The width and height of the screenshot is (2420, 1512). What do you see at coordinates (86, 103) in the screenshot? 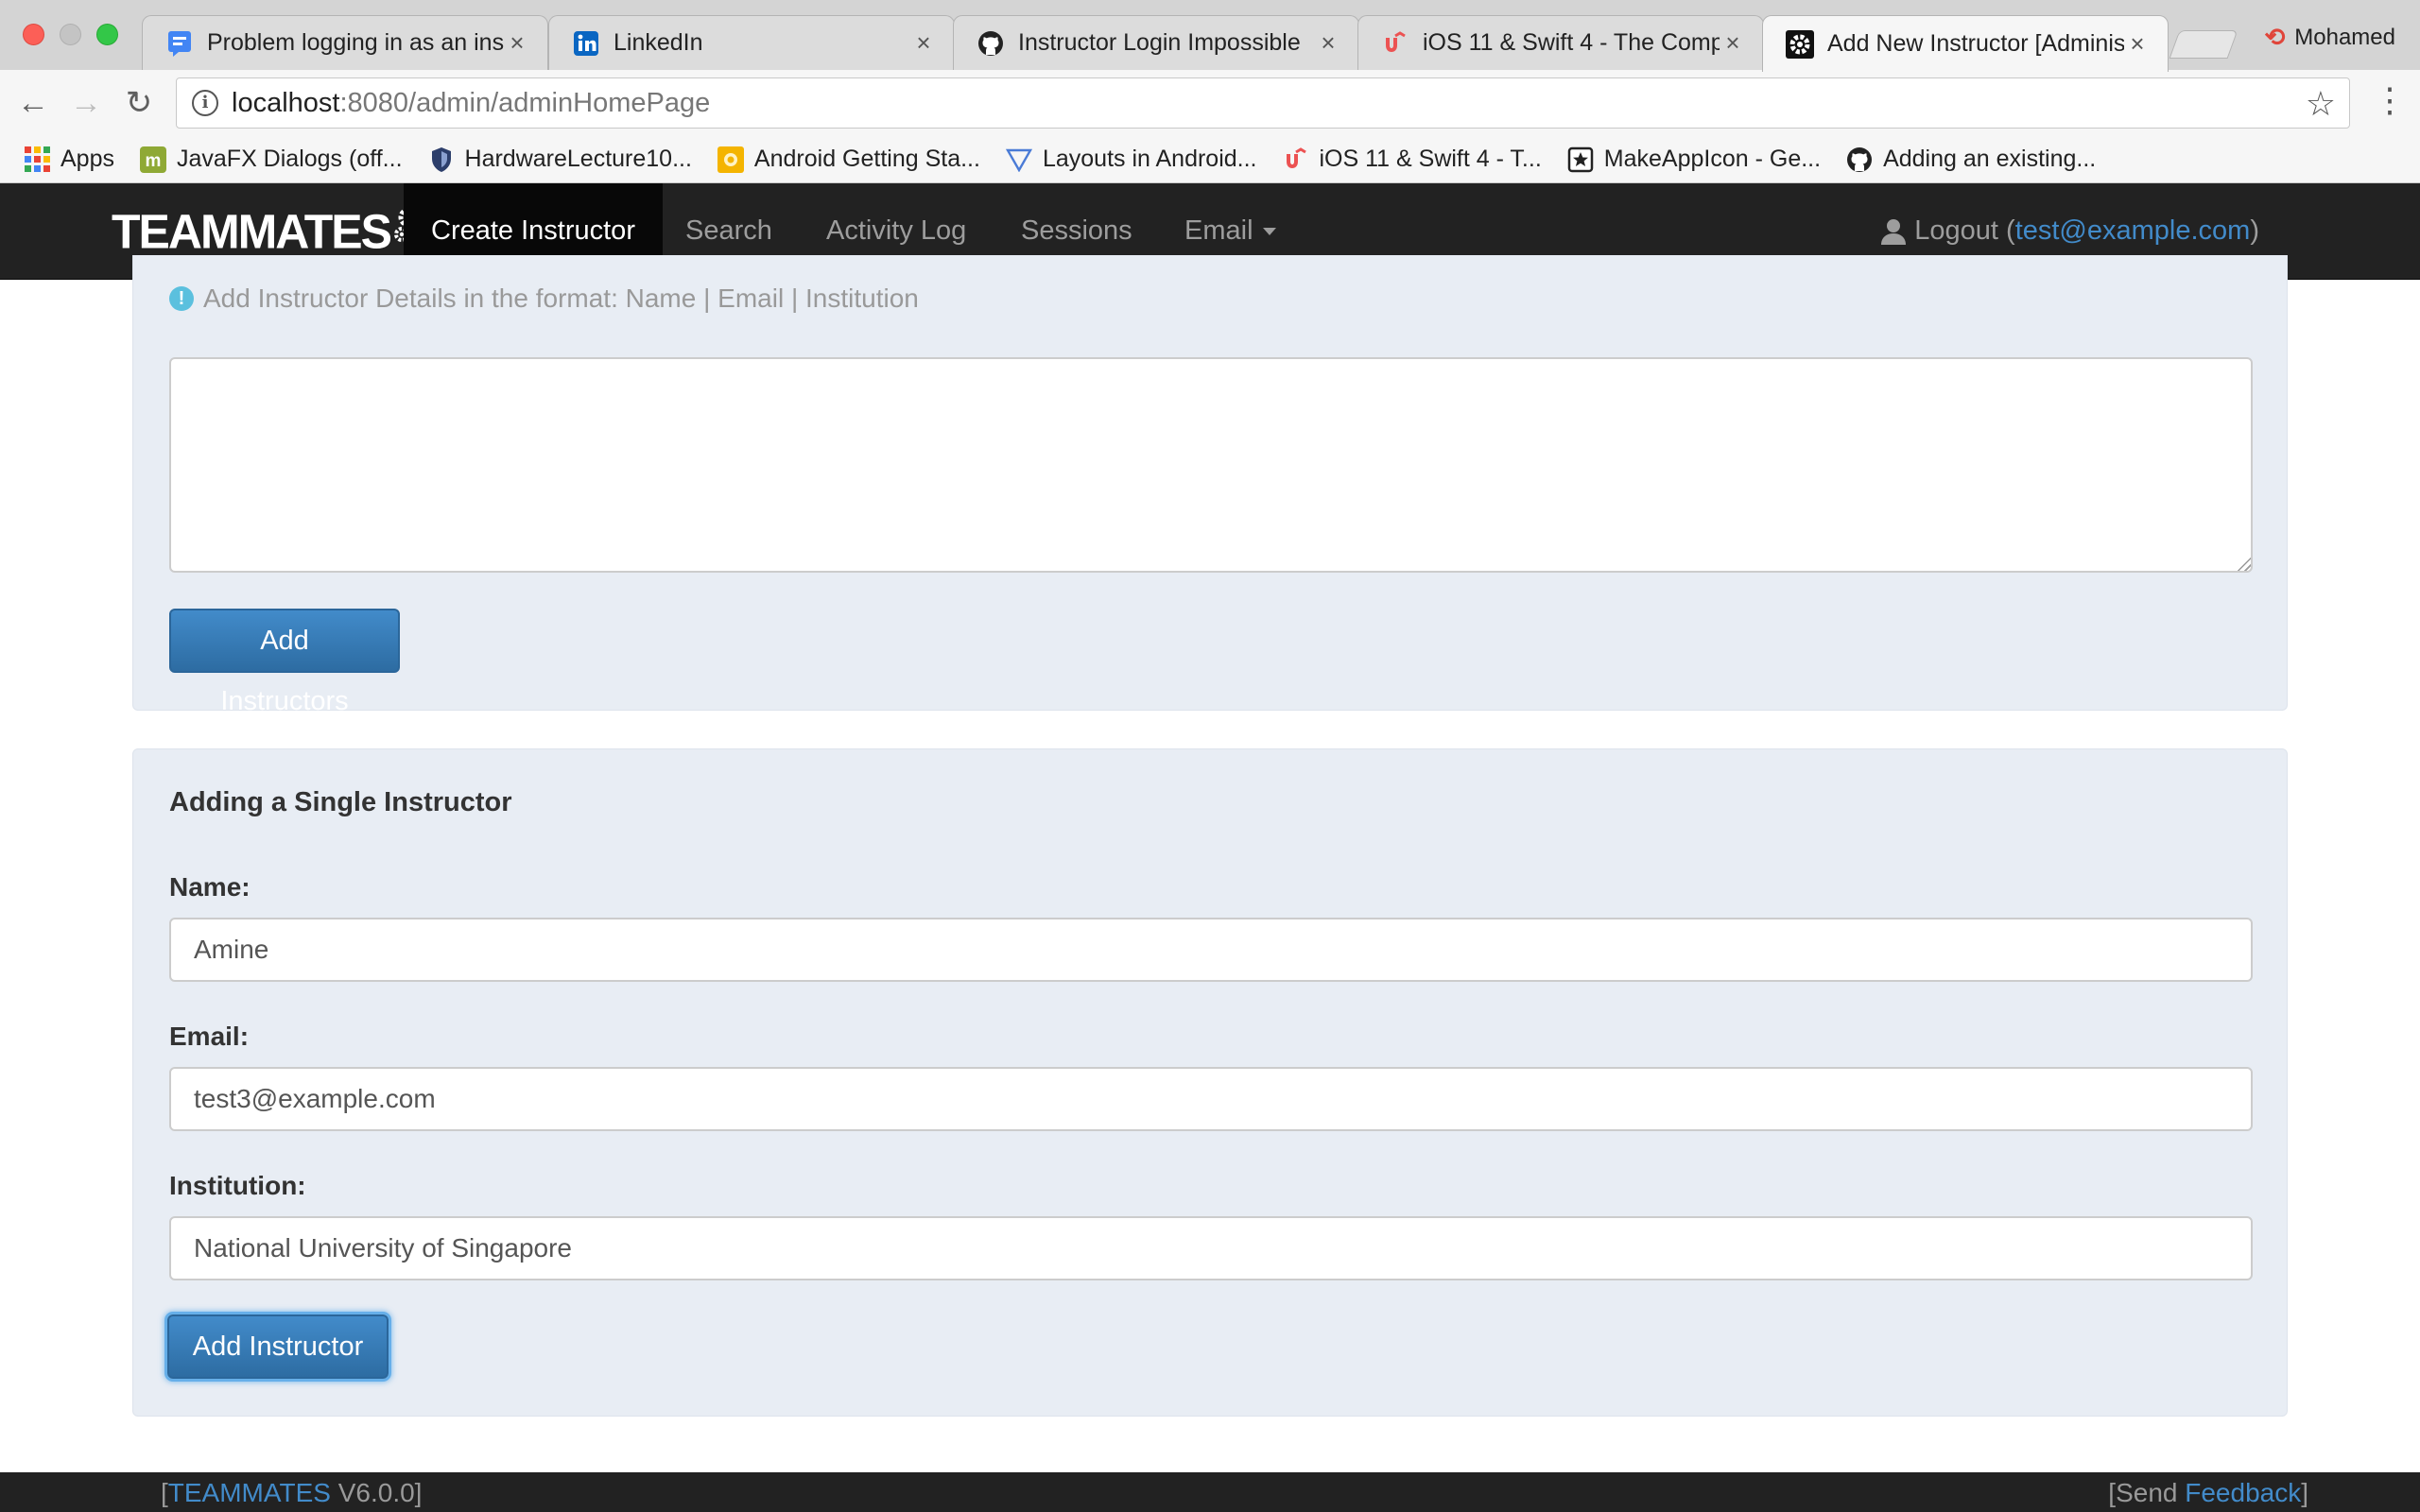
I see `forward-arrow-icon: →` at bounding box center [86, 103].